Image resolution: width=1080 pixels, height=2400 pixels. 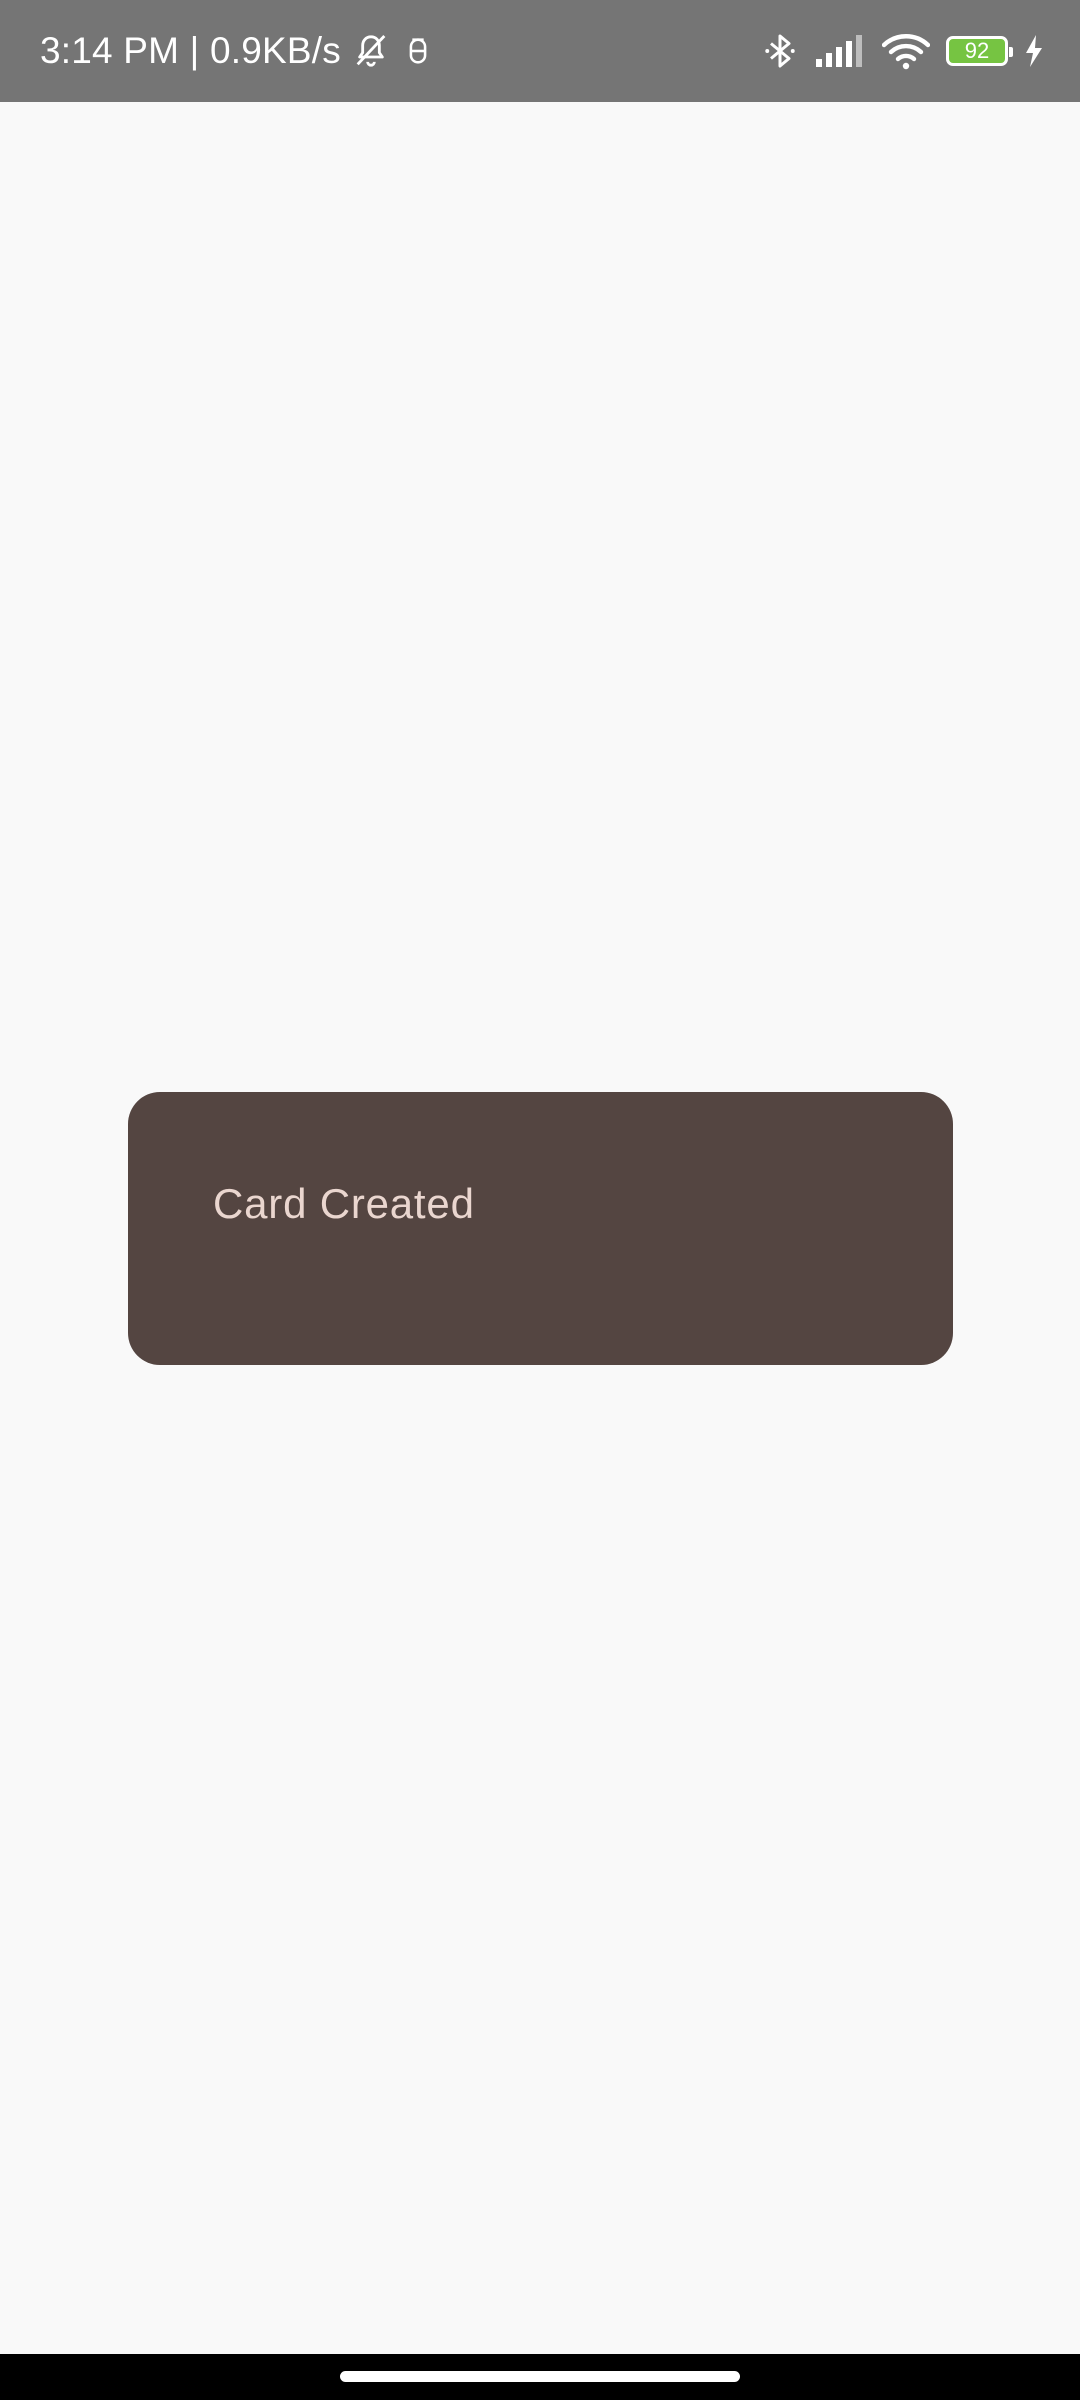 I want to click on cellular-signal-icon, so click(x=840, y=51).